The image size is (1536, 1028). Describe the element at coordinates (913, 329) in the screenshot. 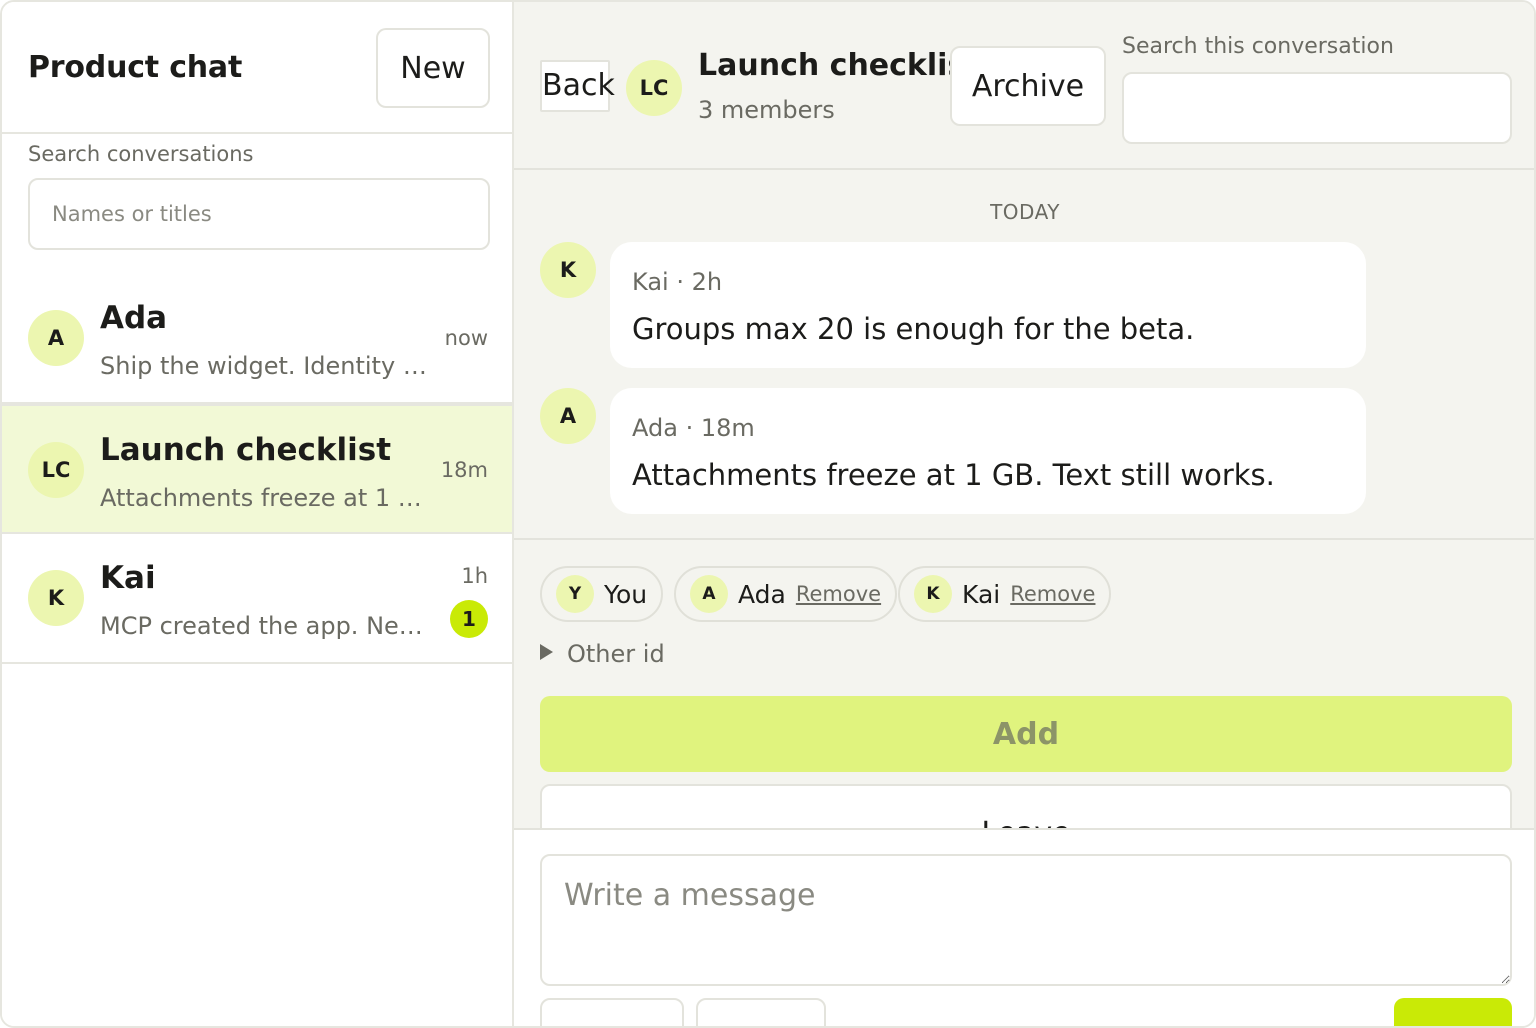

I see `message-text: Groups max 20 is enough for the beta.` at that location.